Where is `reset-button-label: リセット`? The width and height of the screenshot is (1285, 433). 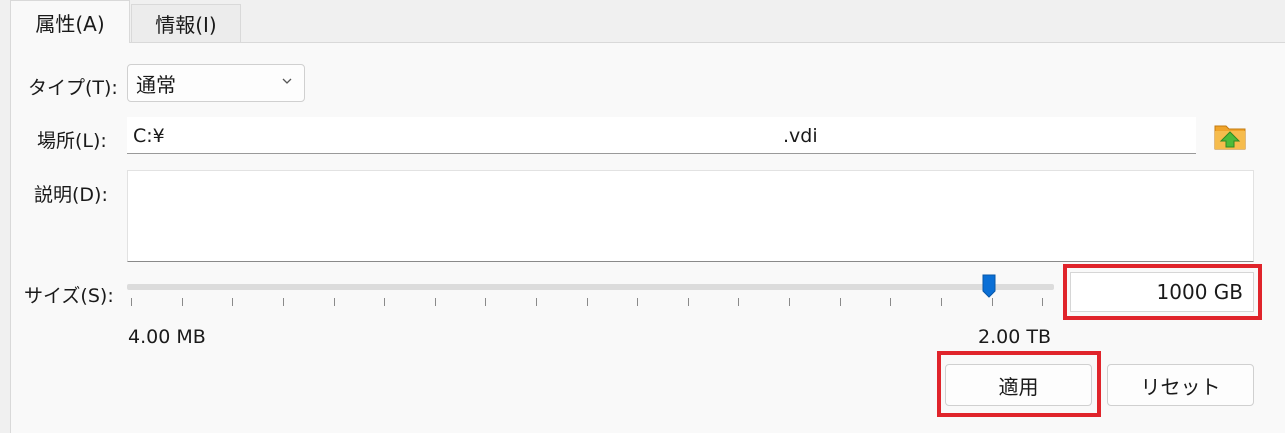 reset-button-label: リセット is located at coordinates (1180, 386).